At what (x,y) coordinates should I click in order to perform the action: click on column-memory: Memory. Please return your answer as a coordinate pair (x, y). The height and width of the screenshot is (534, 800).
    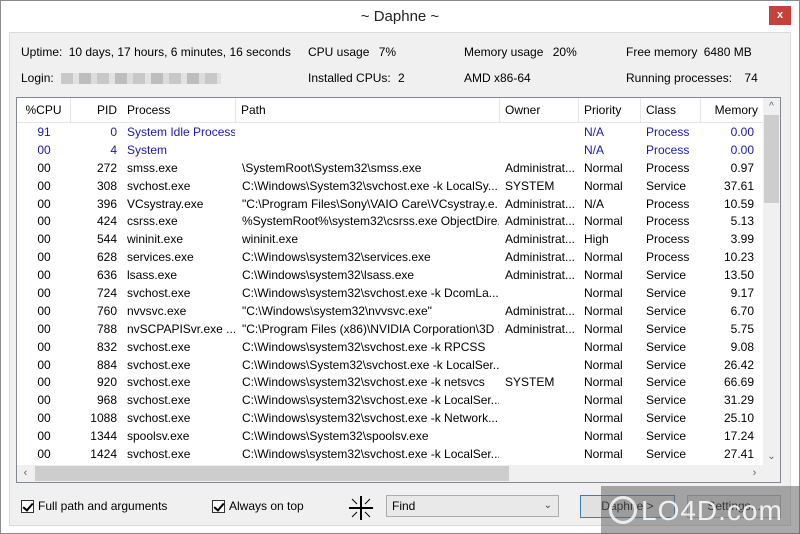
    Looking at the image, I should click on (732, 110).